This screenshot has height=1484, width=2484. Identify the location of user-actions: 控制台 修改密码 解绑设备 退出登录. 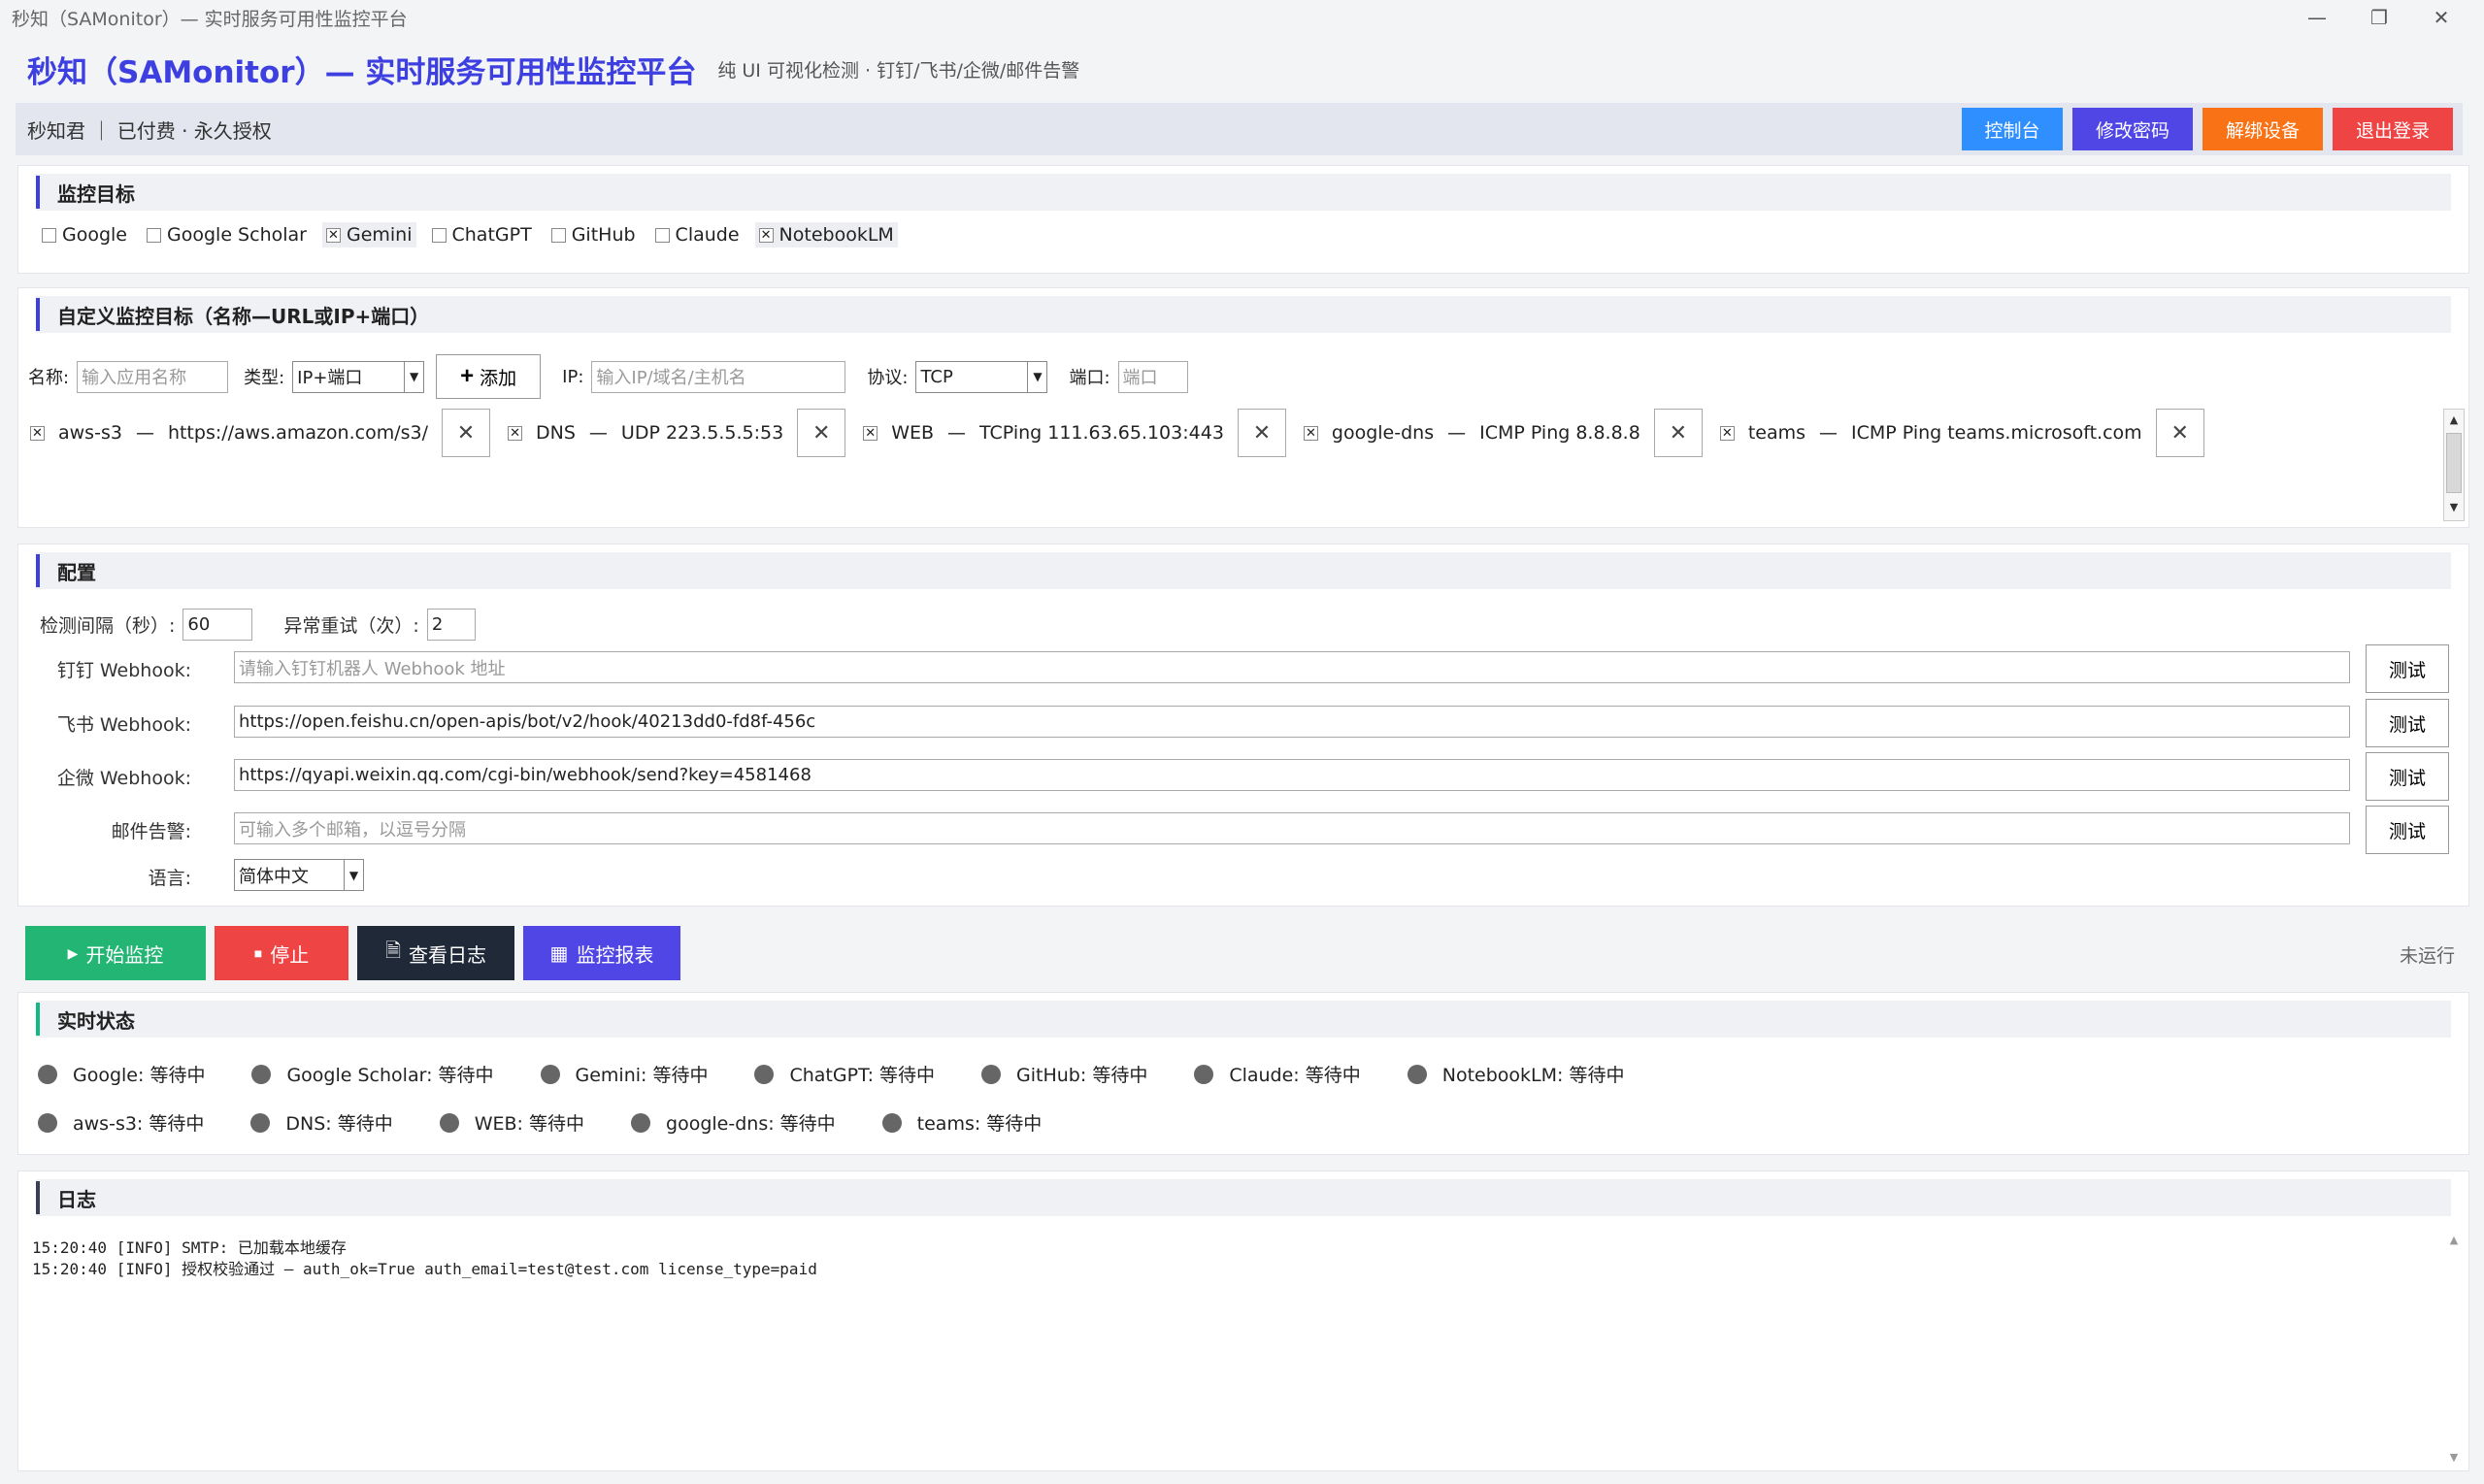
(2207, 129).